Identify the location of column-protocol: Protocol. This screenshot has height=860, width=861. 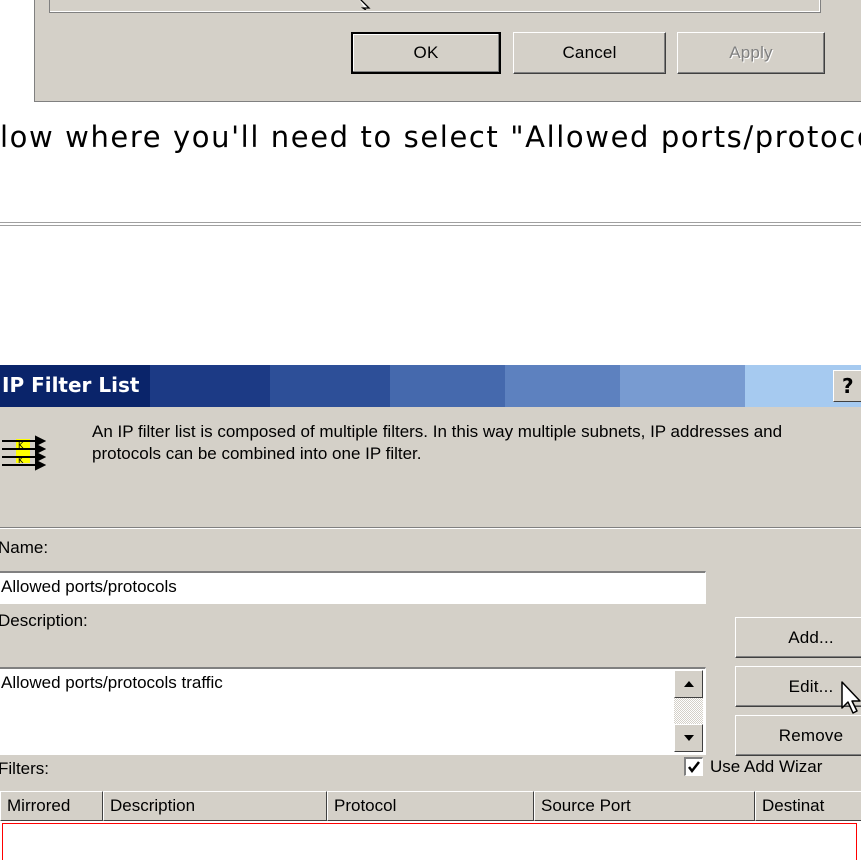
(430, 806).